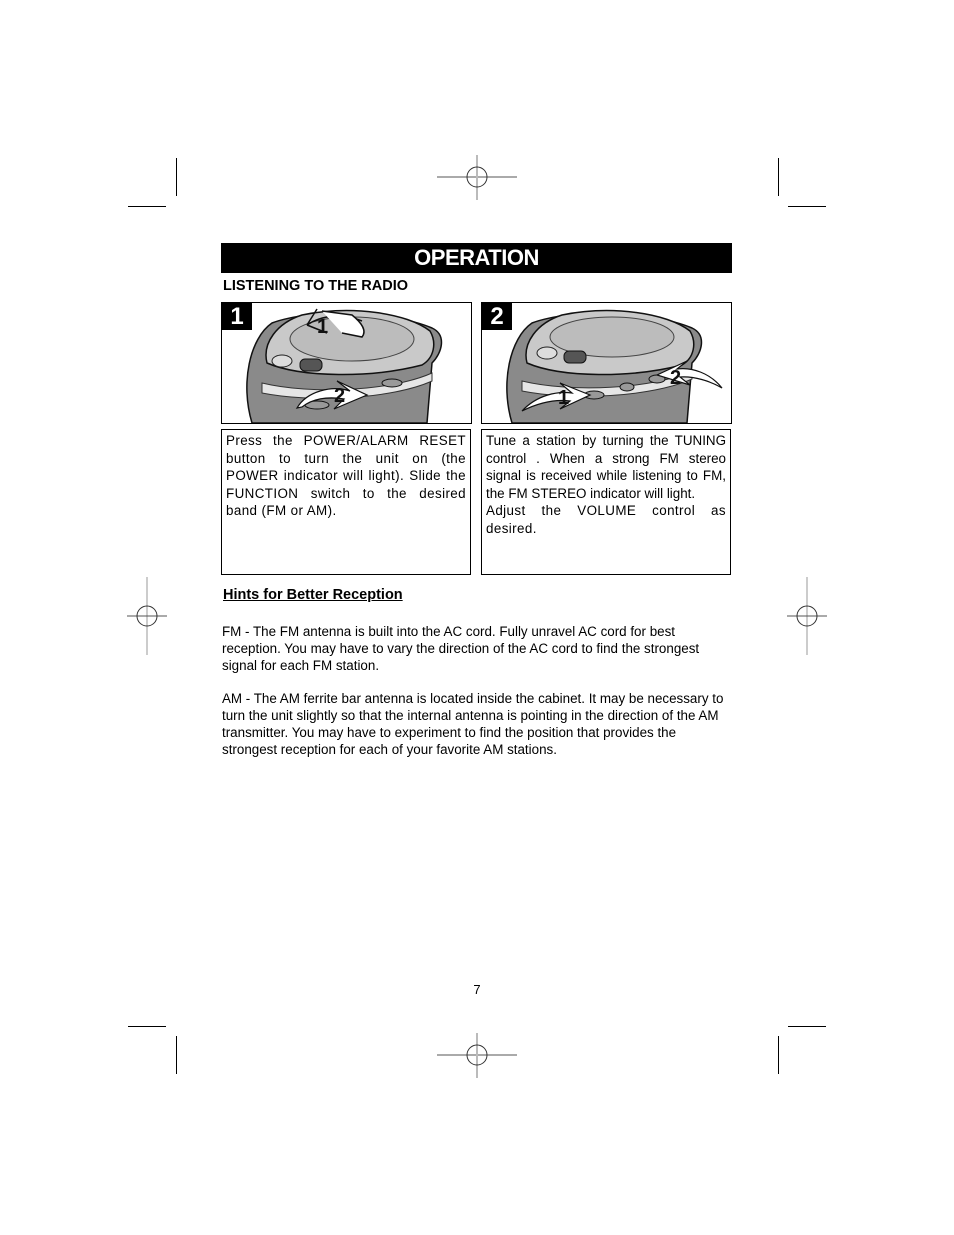 This screenshot has width=954, height=1235. Describe the element at coordinates (807, 616) in the screenshot. I see `registration-mark-right-icon` at that location.